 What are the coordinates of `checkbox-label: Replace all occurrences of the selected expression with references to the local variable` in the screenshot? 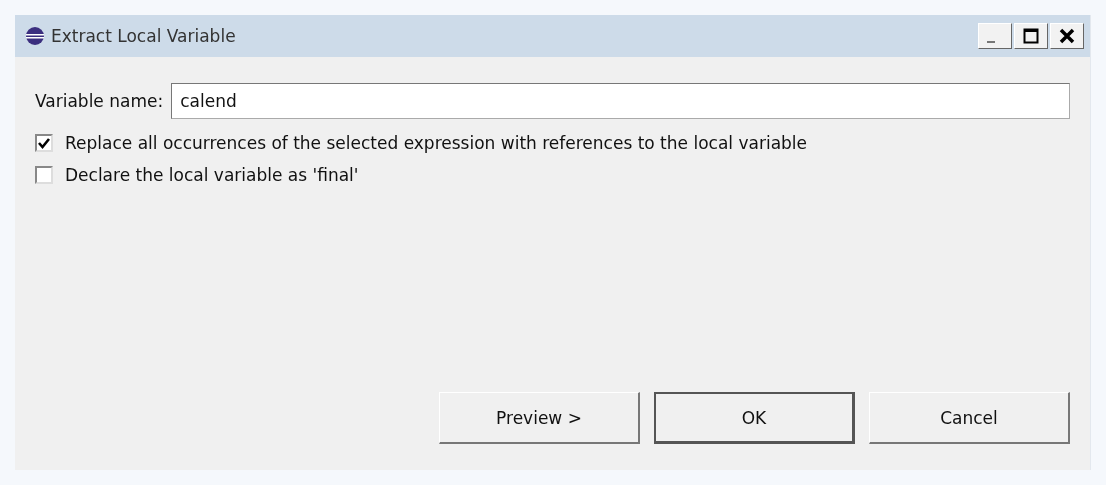 It's located at (436, 143).